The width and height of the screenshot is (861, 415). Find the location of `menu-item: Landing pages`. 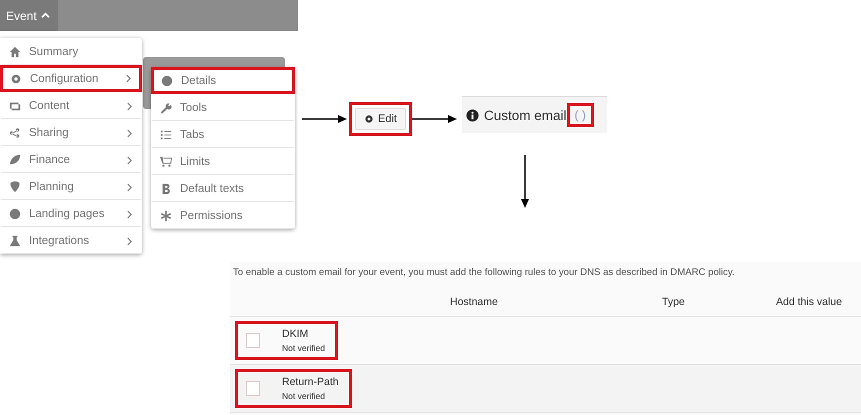

menu-item: Landing pages is located at coordinates (71, 213).